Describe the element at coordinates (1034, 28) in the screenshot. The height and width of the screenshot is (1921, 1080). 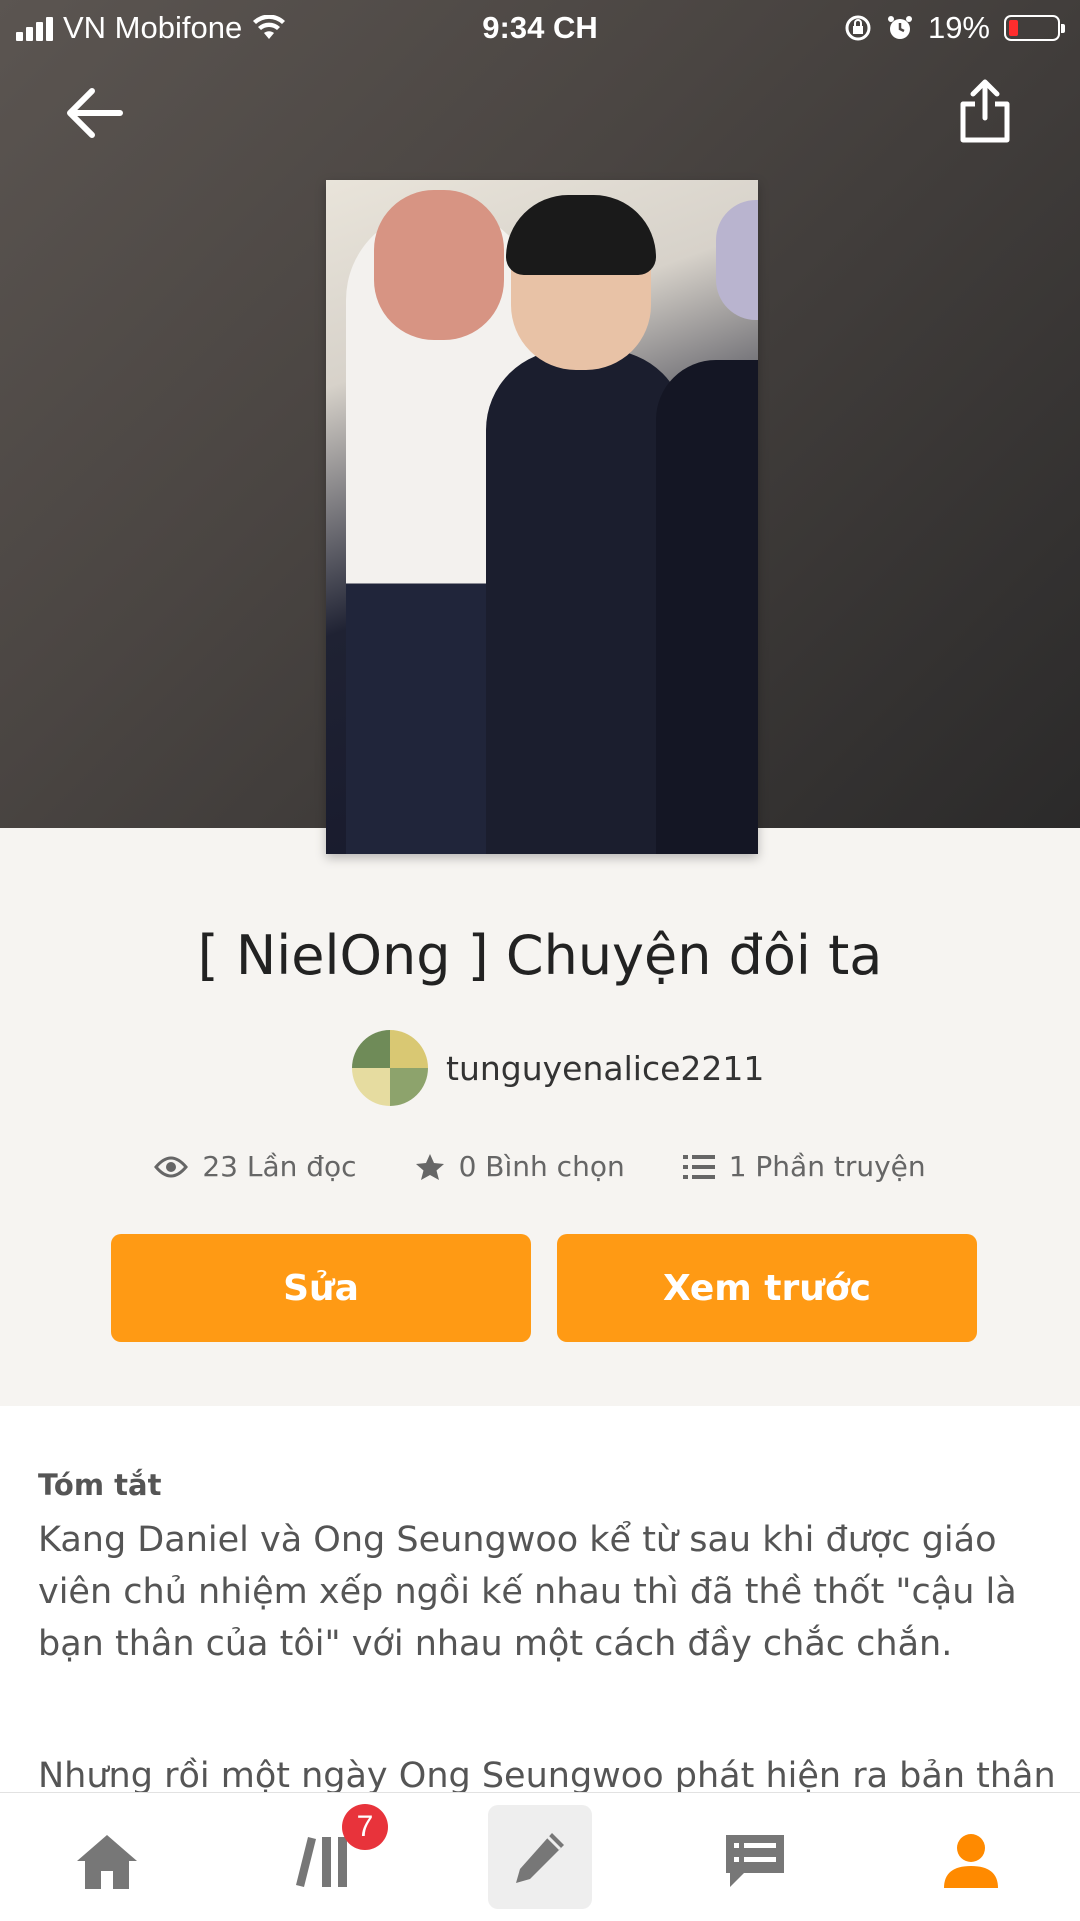
I see `battery-icon` at that location.